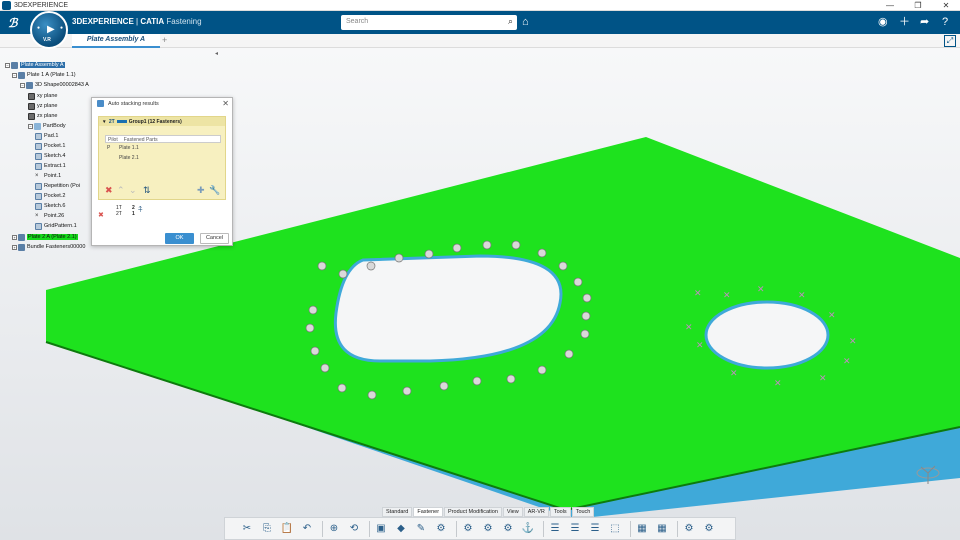 The height and width of the screenshot is (540, 960). What do you see at coordinates (103, 21) in the screenshot?
I see `brand-platform: 3DEXPERIENCE` at bounding box center [103, 21].